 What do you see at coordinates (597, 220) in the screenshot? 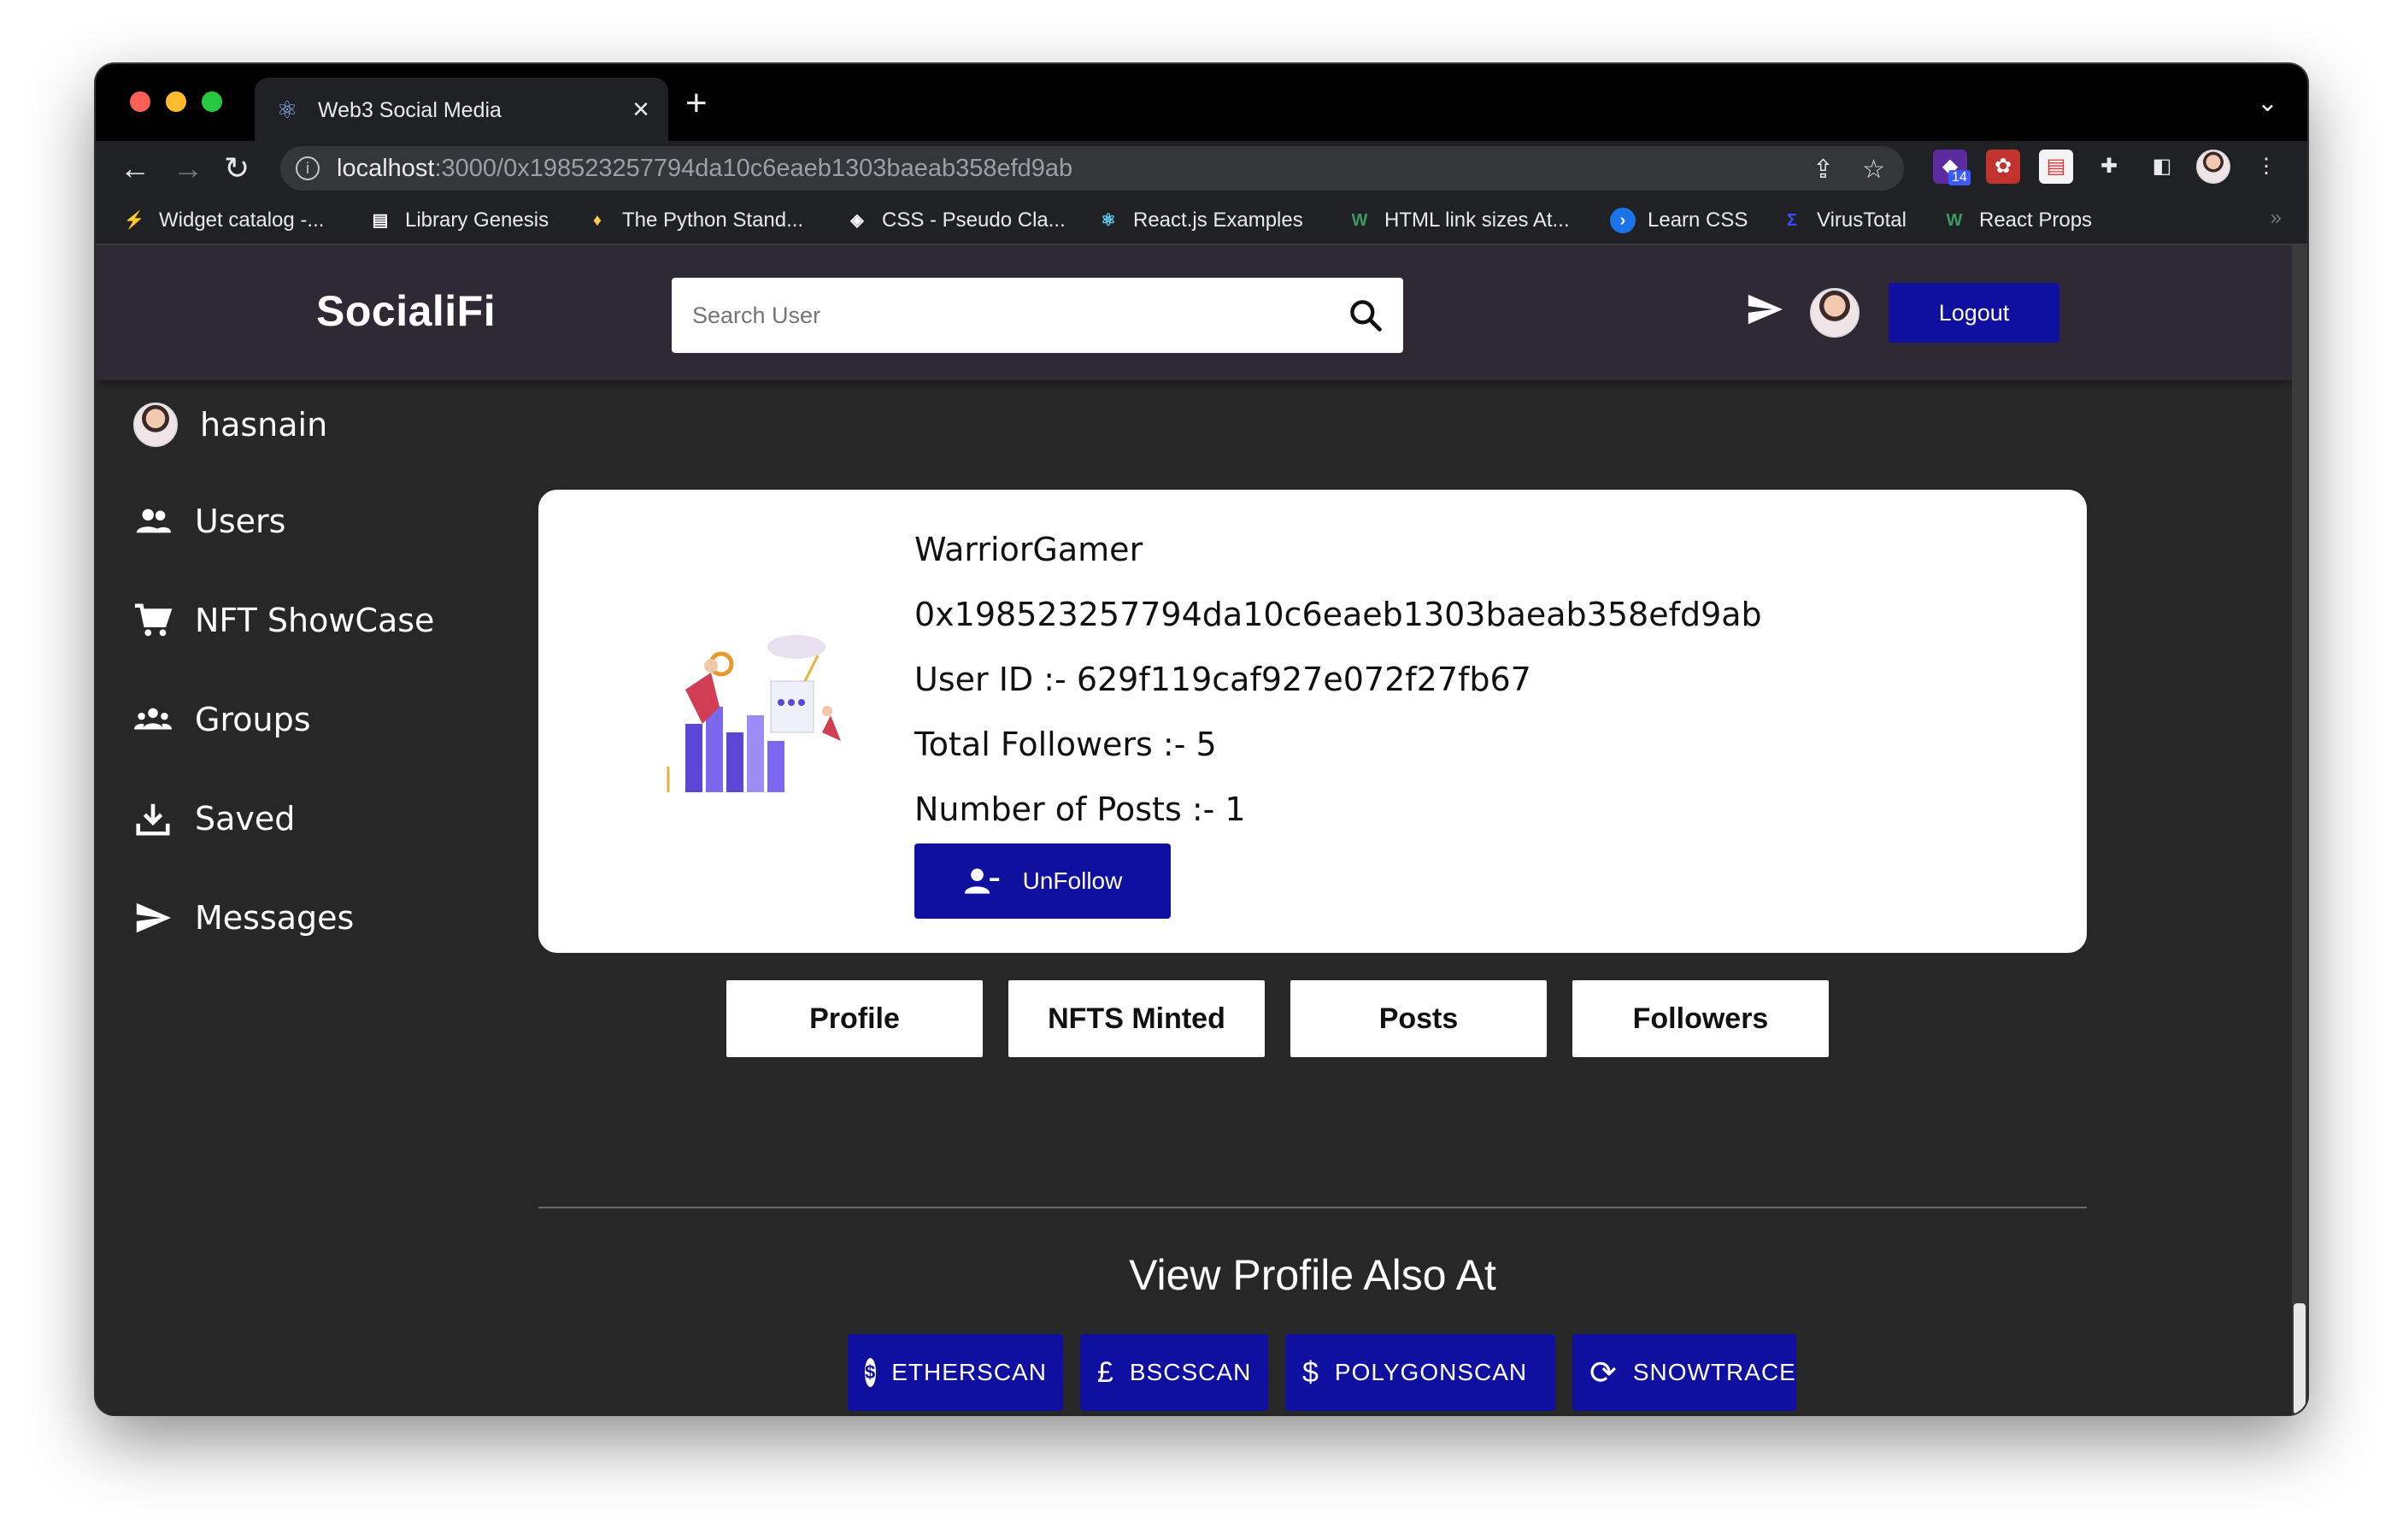
I see `python-icon: ♦` at bounding box center [597, 220].